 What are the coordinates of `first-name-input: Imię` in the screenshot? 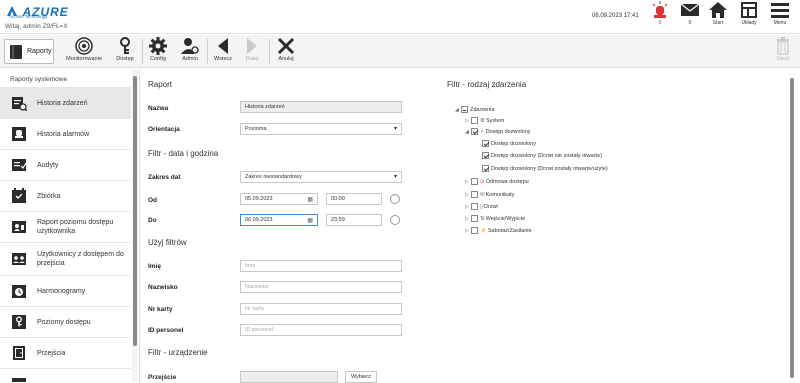 It's located at (321, 266).